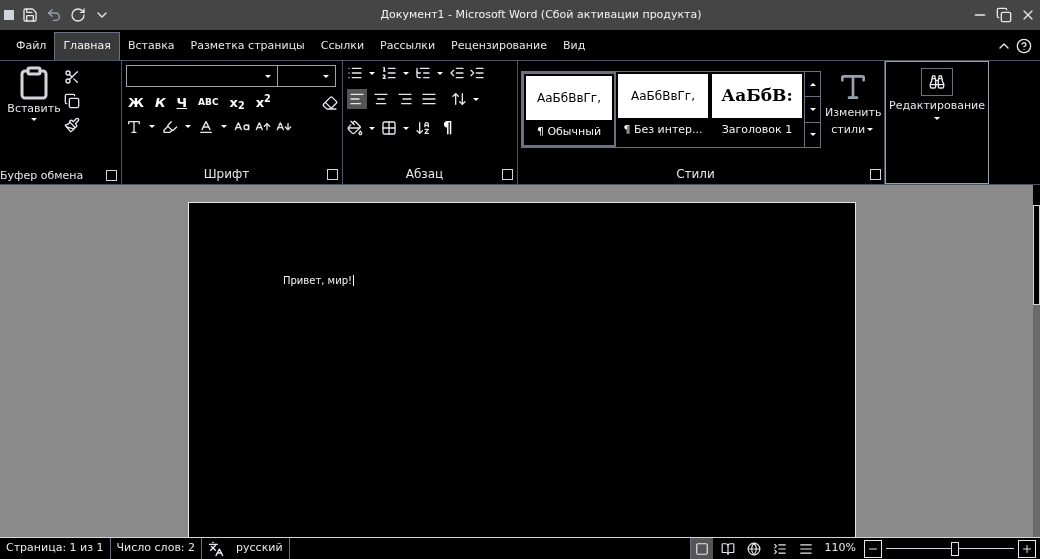 This screenshot has width=1040, height=559. What do you see at coordinates (206, 126) in the screenshot?
I see `font-color-icon` at bounding box center [206, 126].